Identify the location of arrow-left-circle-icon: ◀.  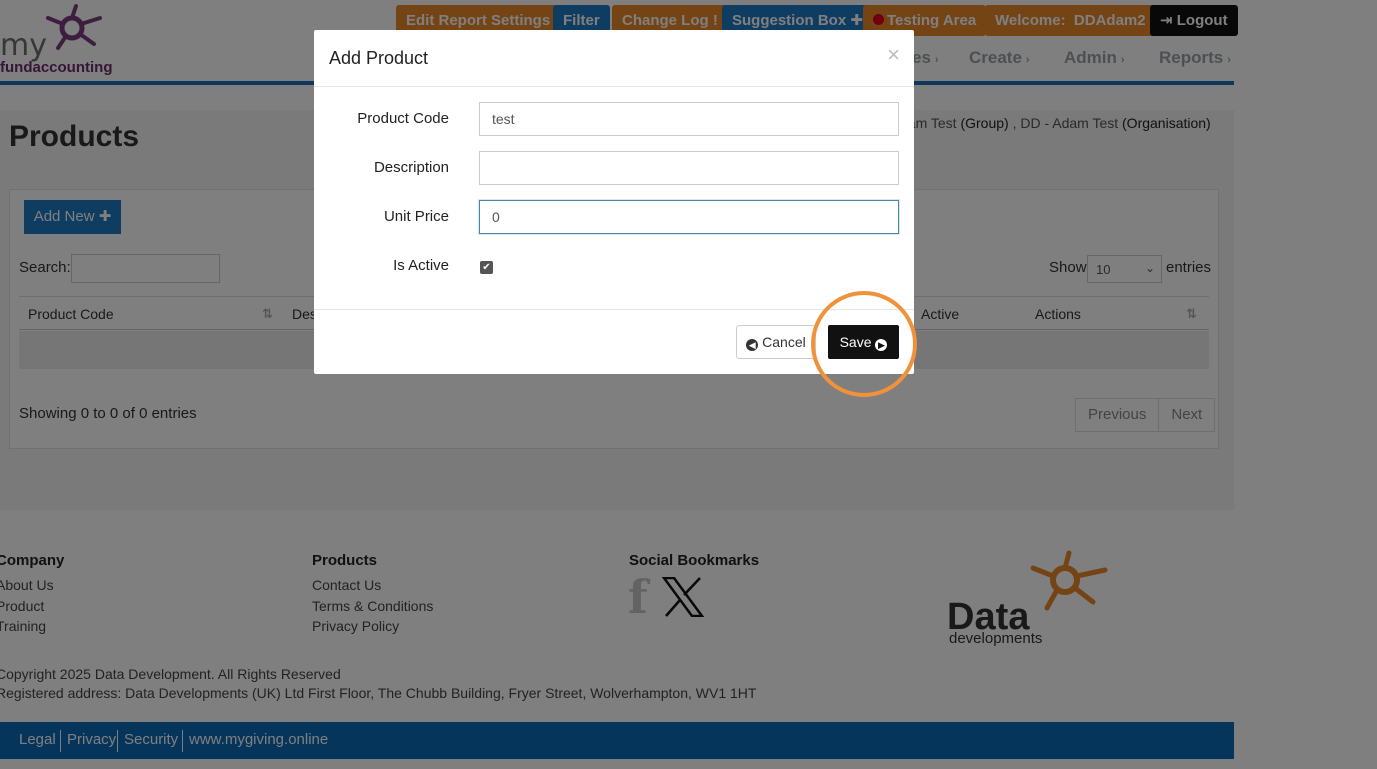
(752, 345).